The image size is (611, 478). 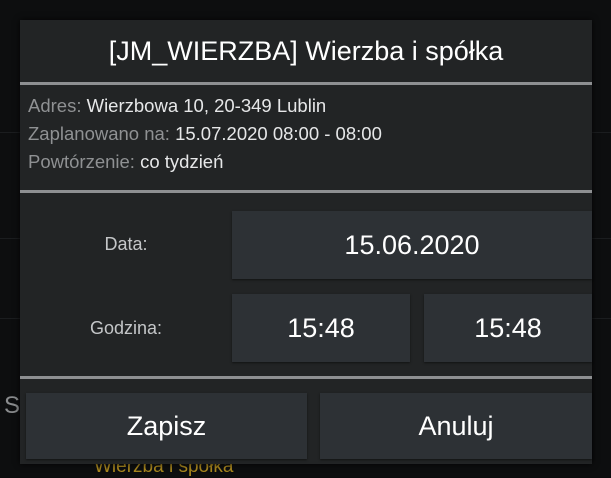 I want to click on form-separator, so click(x=306, y=377).